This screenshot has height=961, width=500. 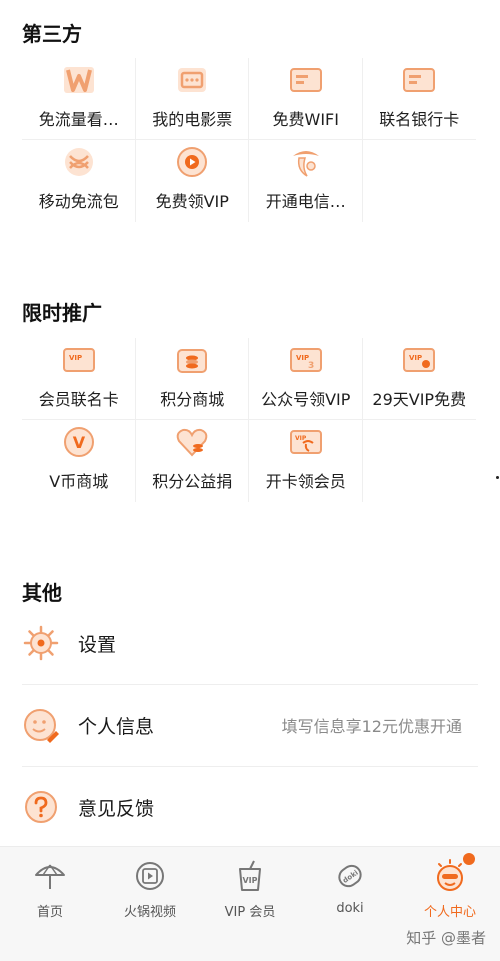 I want to click on grid-item-free-vip: 免费领VIP, so click(x=193, y=181).